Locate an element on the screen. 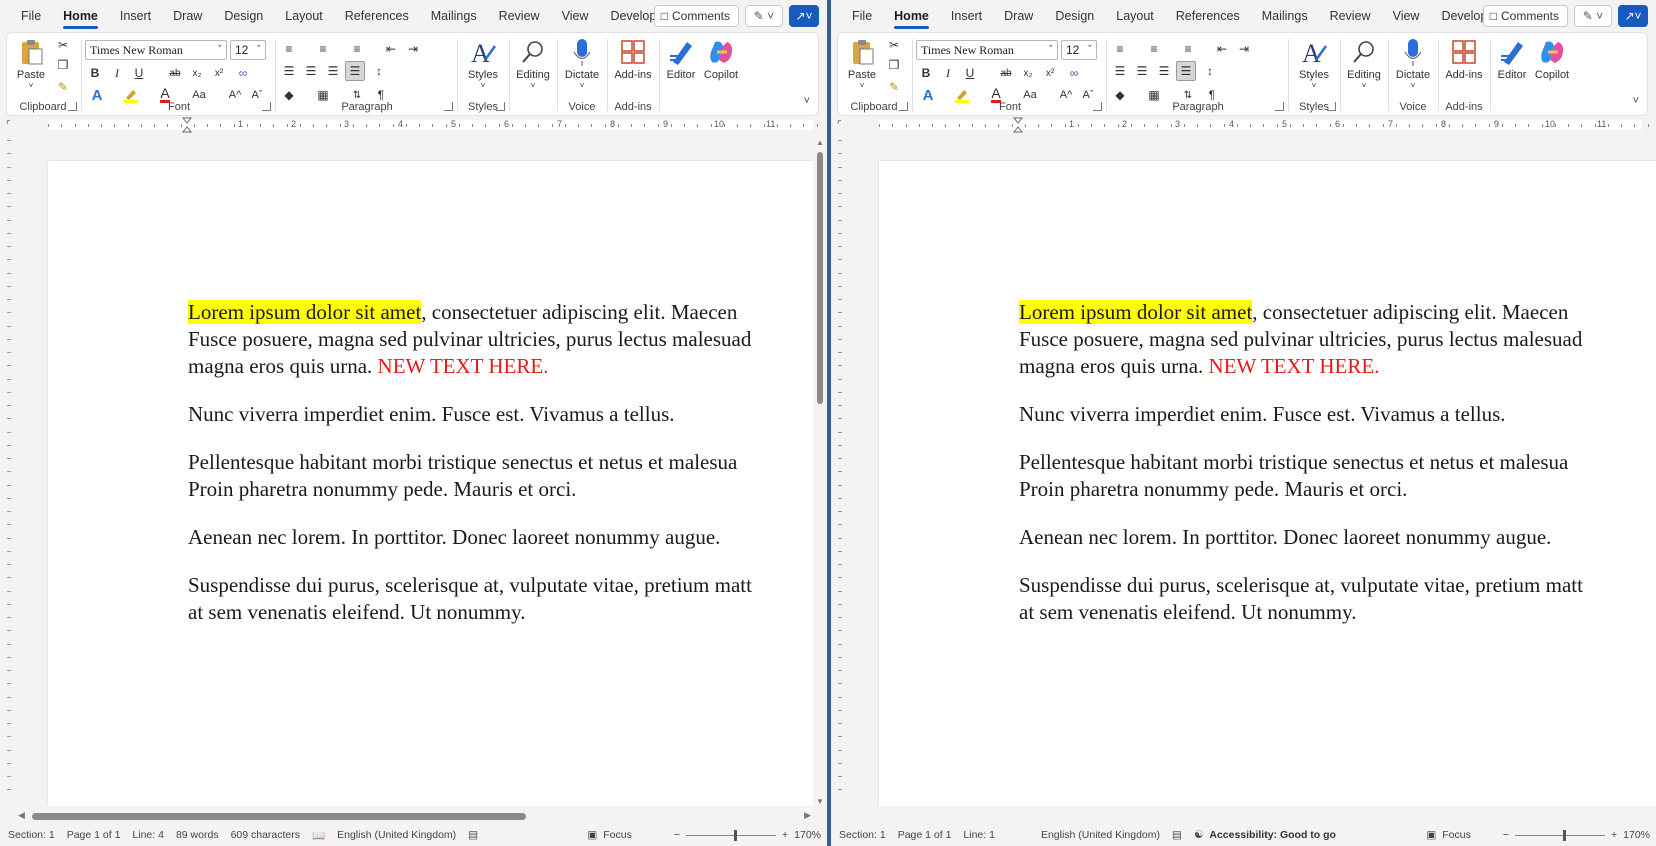 The width and height of the screenshot is (1656, 846). focus-icon: ▣ is located at coordinates (1431, 835).